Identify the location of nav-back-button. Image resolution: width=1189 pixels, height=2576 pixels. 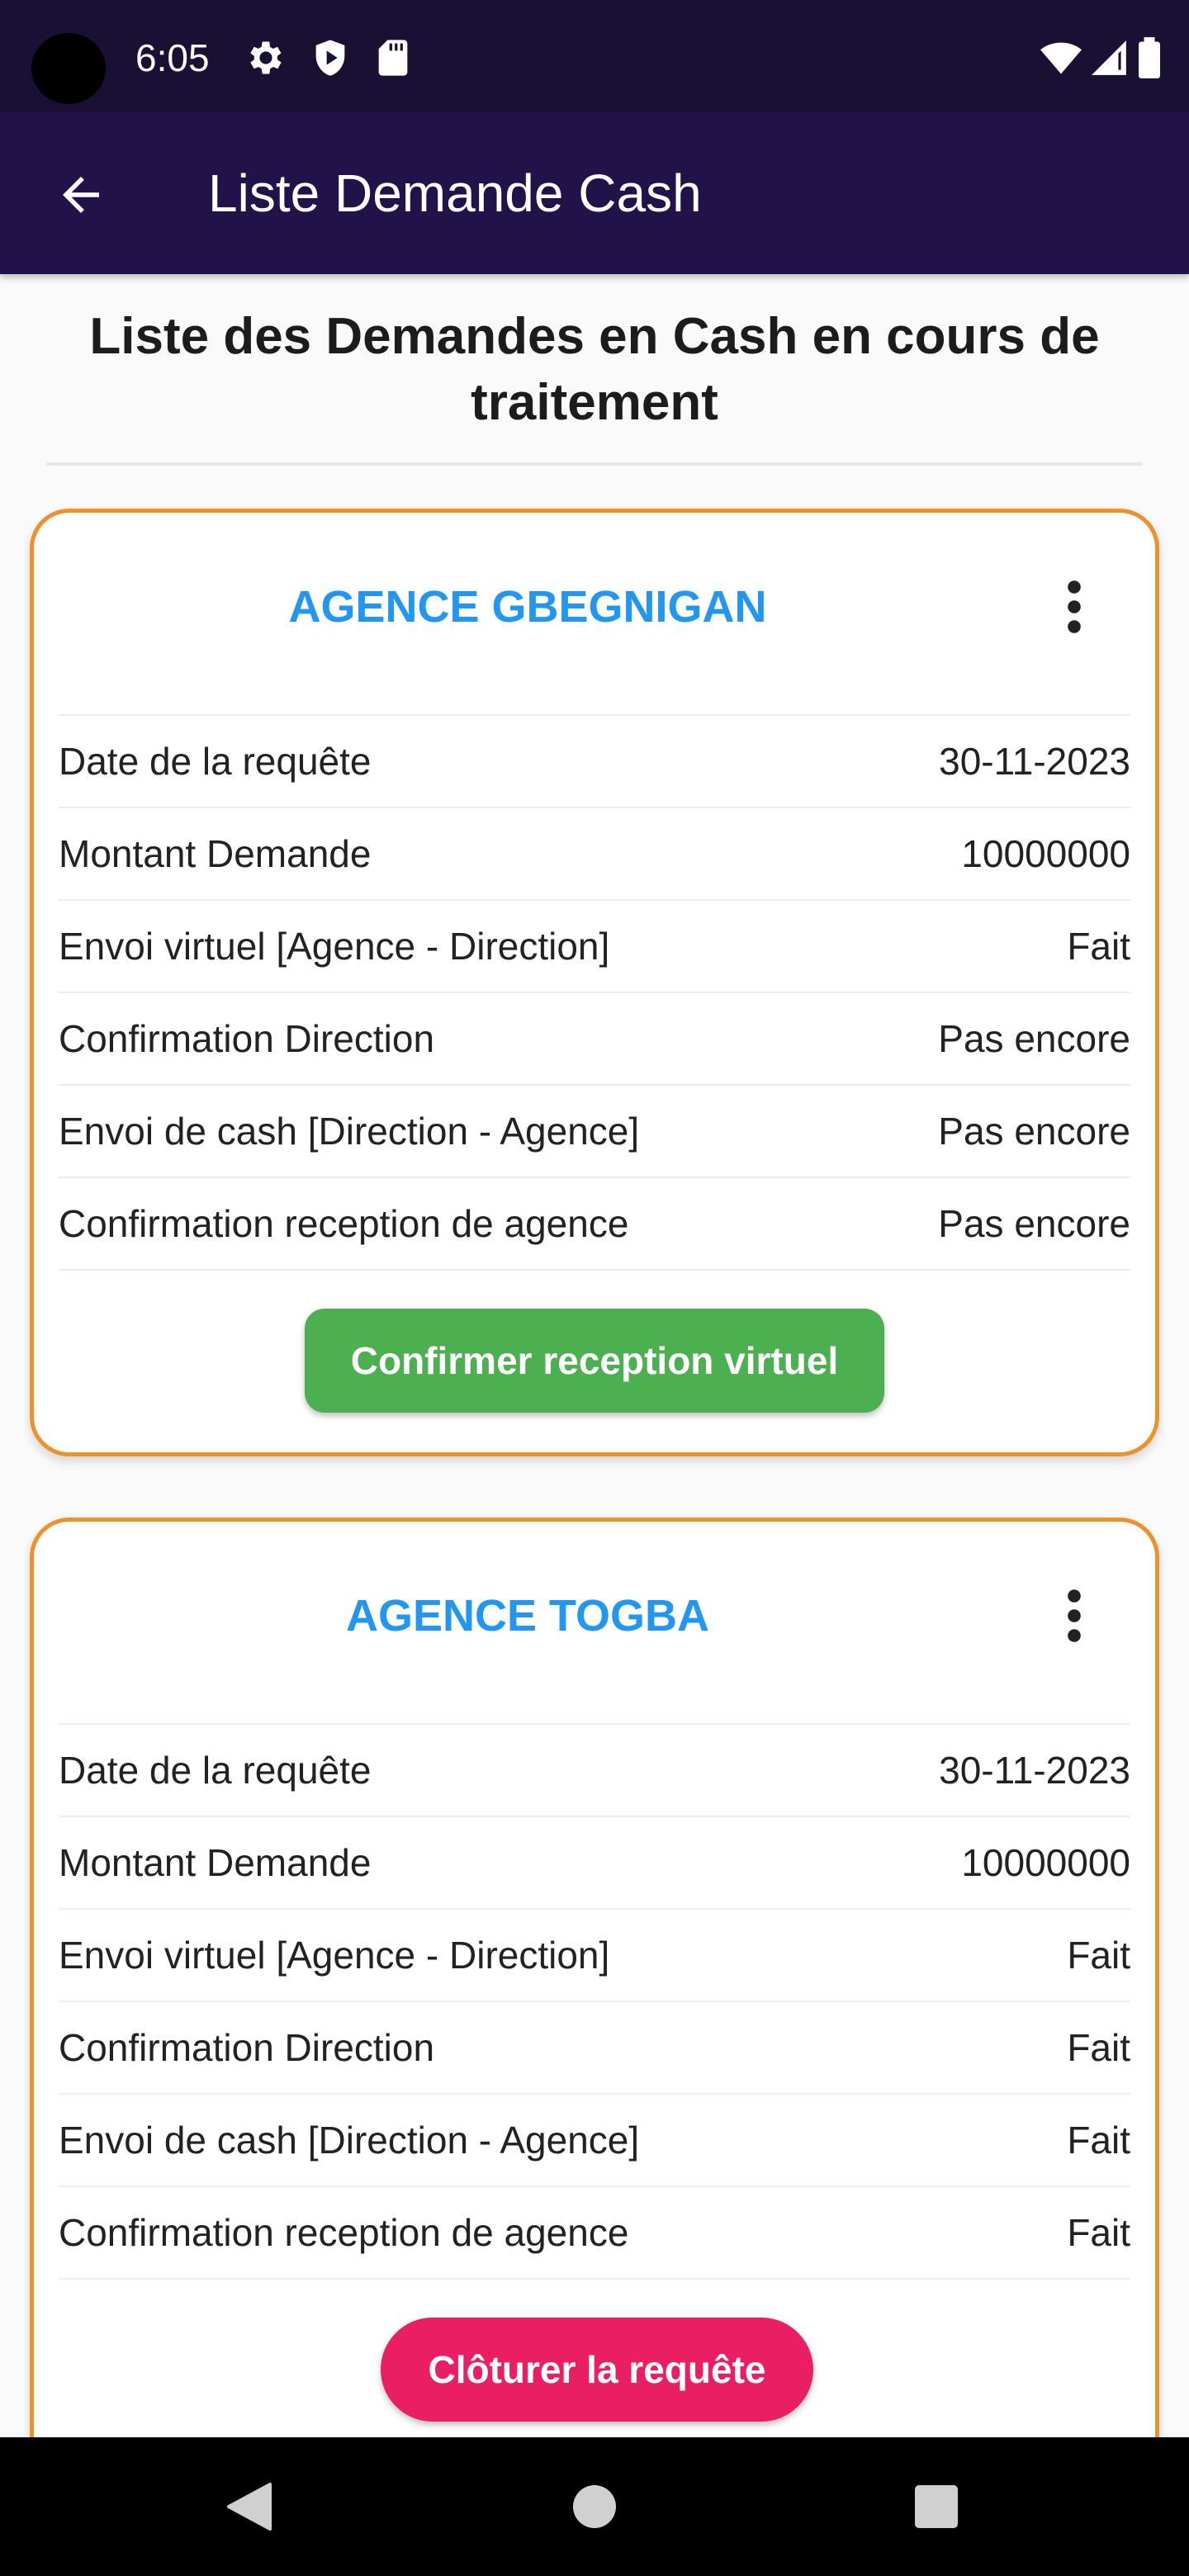
(249, 2506).